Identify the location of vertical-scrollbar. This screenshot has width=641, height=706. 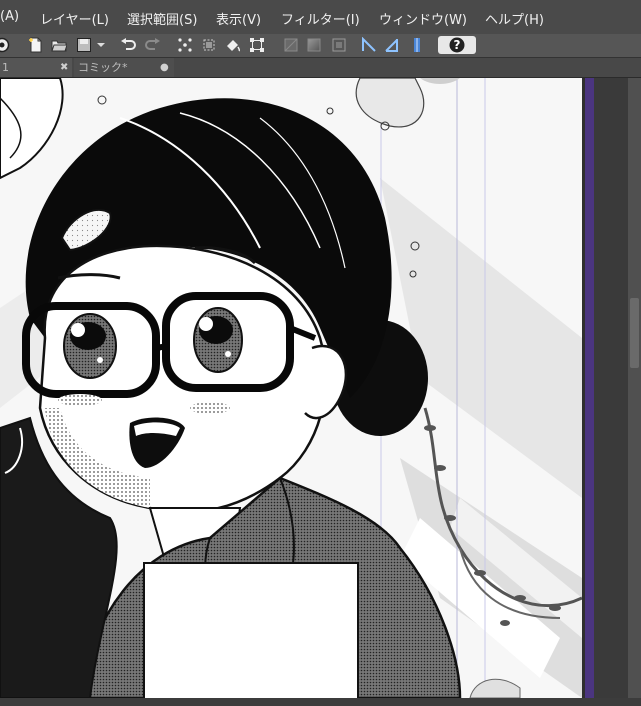
(634, 388).